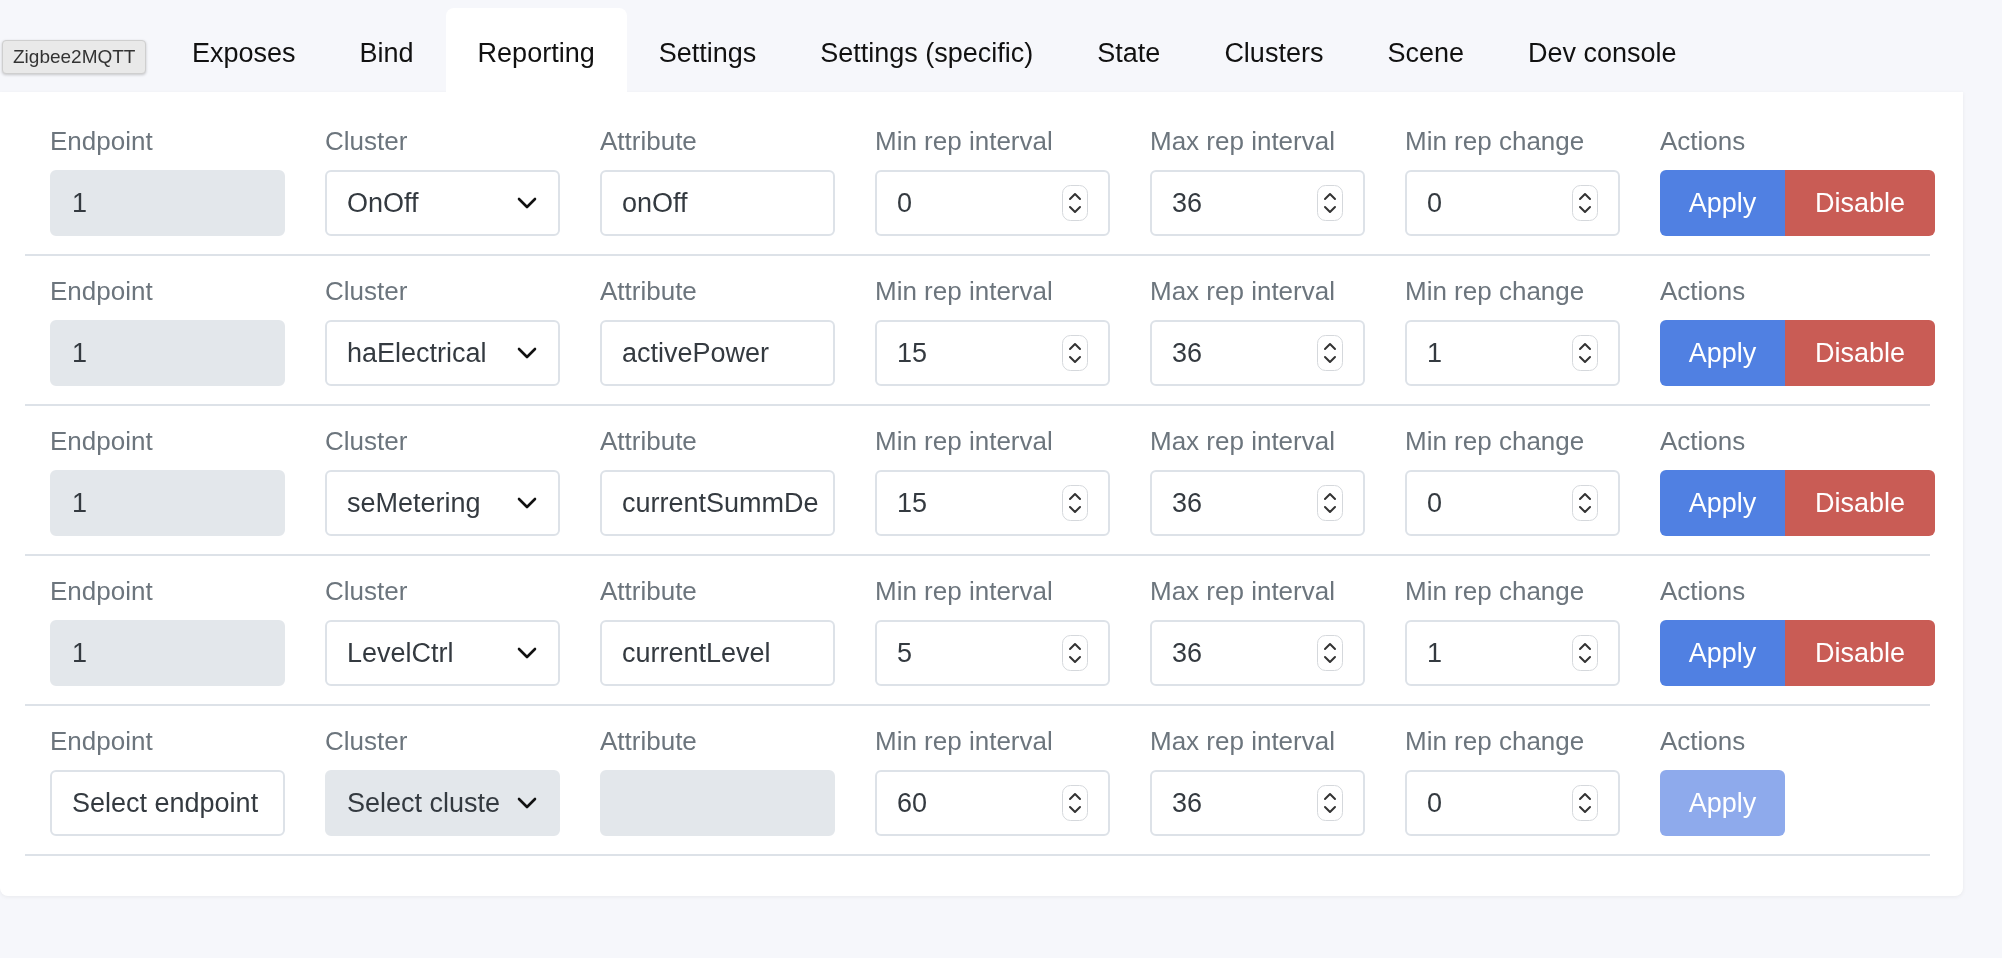 This screenshot has height=958, width=2002. What do you see at coordinates (717, 203) in the screenshot?
I see `attribute-field: onOff` at bounding box center [717, 203].